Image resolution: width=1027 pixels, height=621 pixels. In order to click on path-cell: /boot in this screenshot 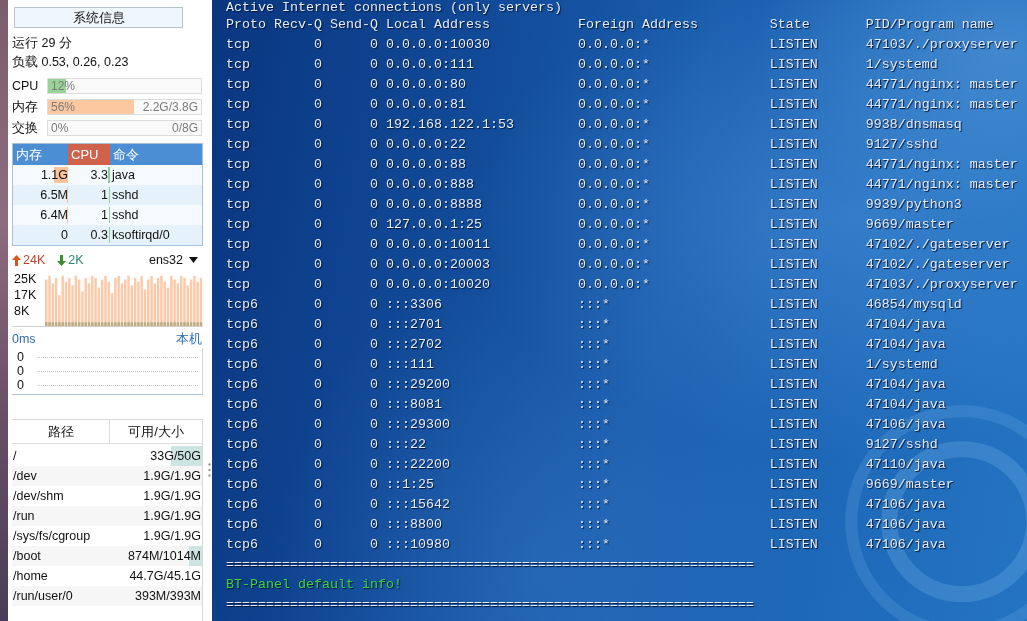, I will do `click(61, 556)`.